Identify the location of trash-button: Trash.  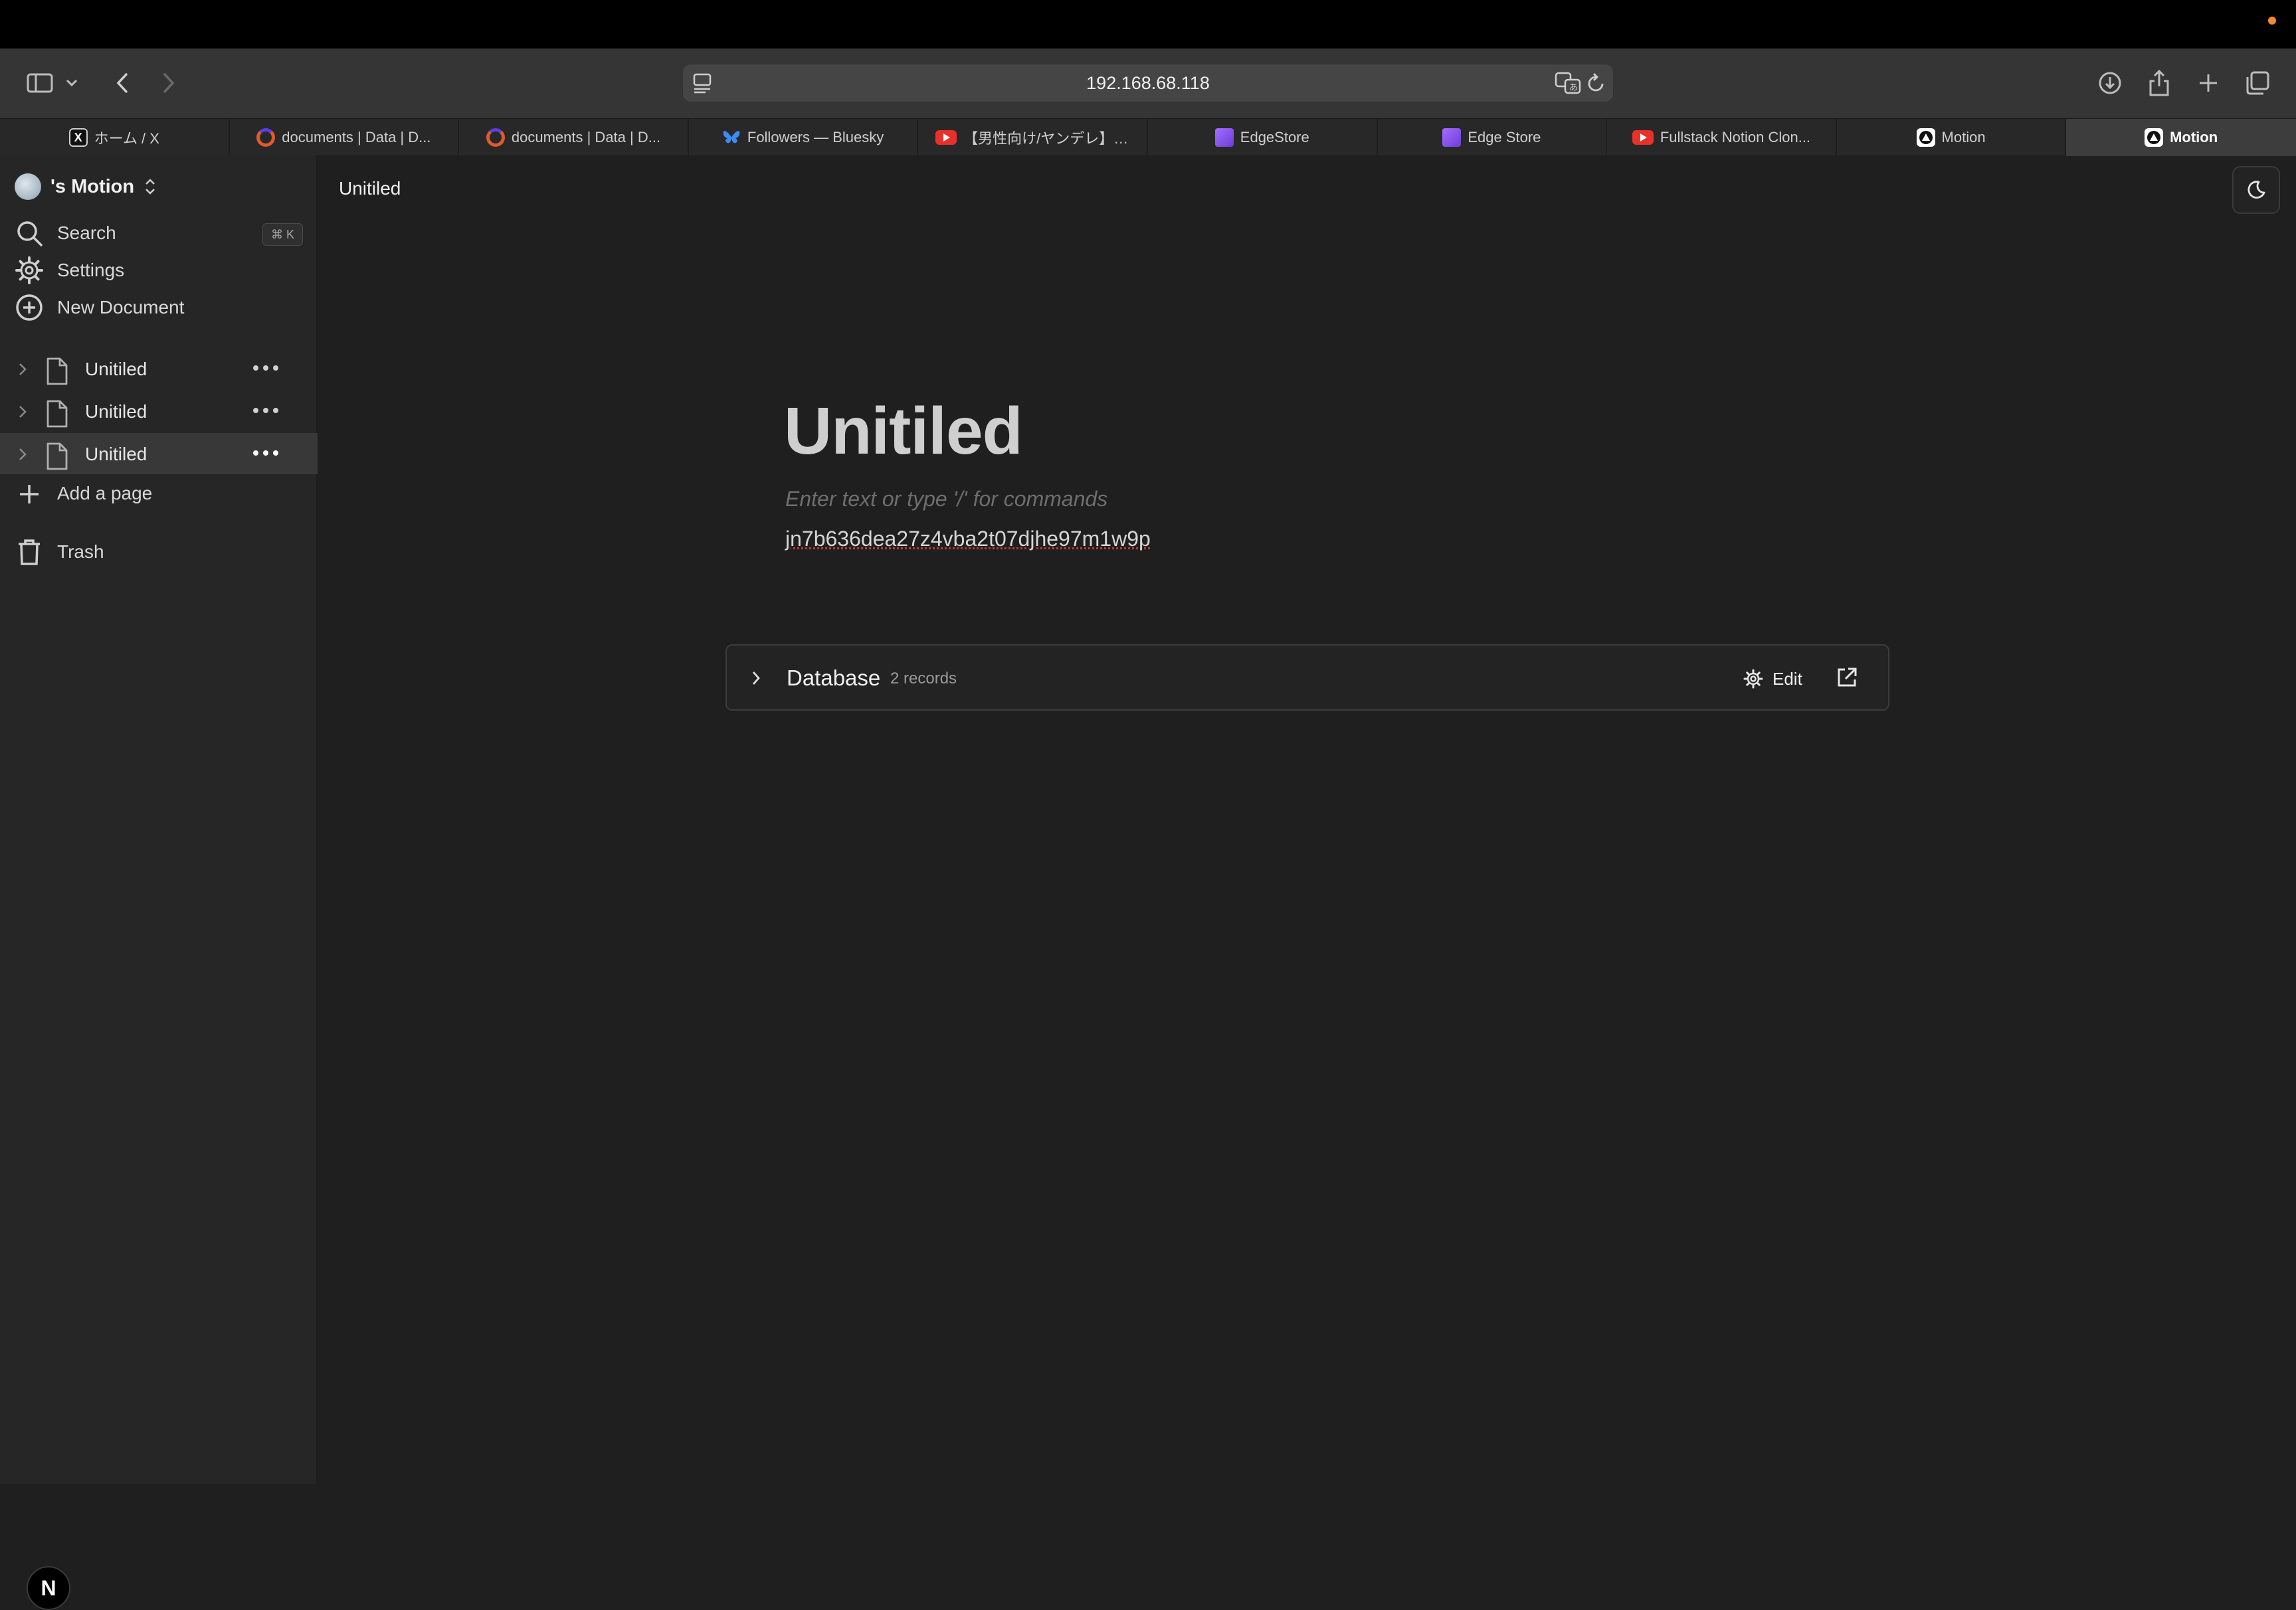
(161, 552).